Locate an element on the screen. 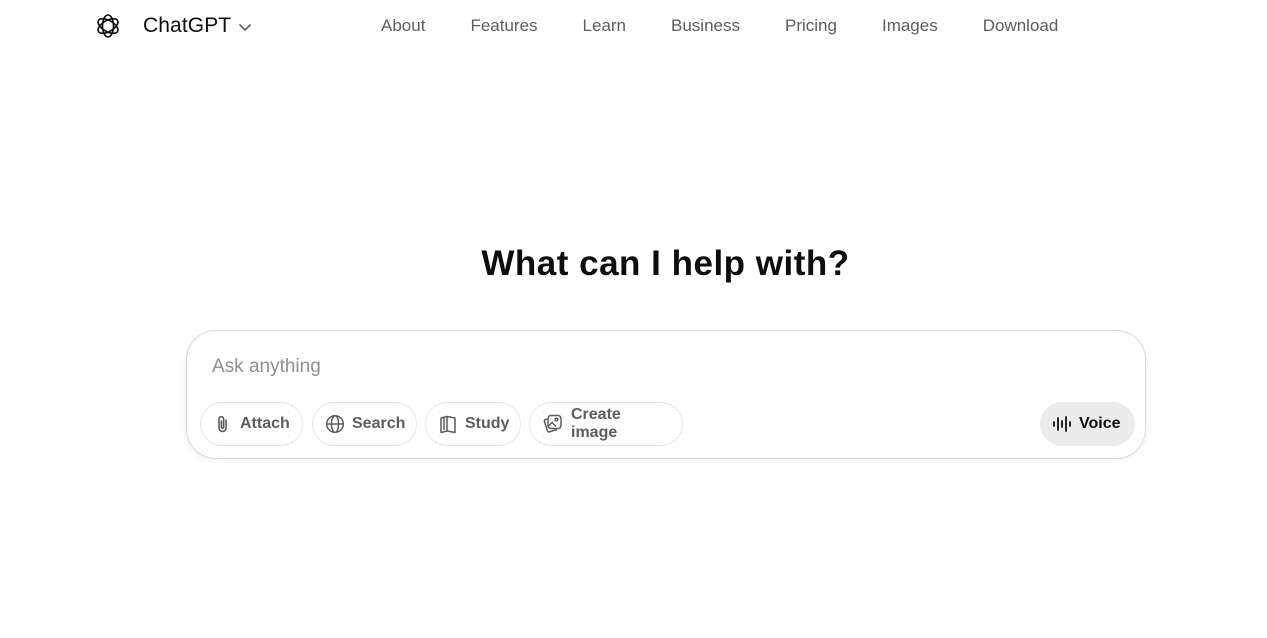 Image resolution: width=1267 pixels, height=638 pixels. nav-about: About is located at coordinates (403, 26).